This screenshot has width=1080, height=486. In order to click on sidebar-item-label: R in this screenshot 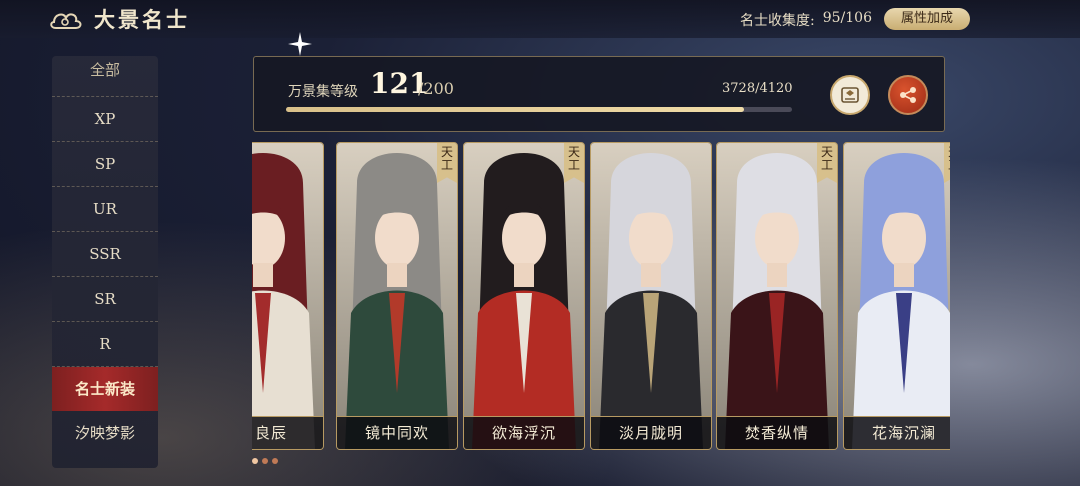, I will do `click(105, 344)`.